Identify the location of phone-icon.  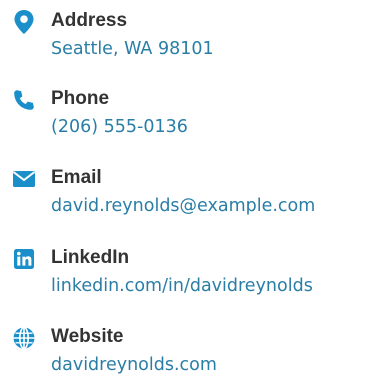
(24, 100).